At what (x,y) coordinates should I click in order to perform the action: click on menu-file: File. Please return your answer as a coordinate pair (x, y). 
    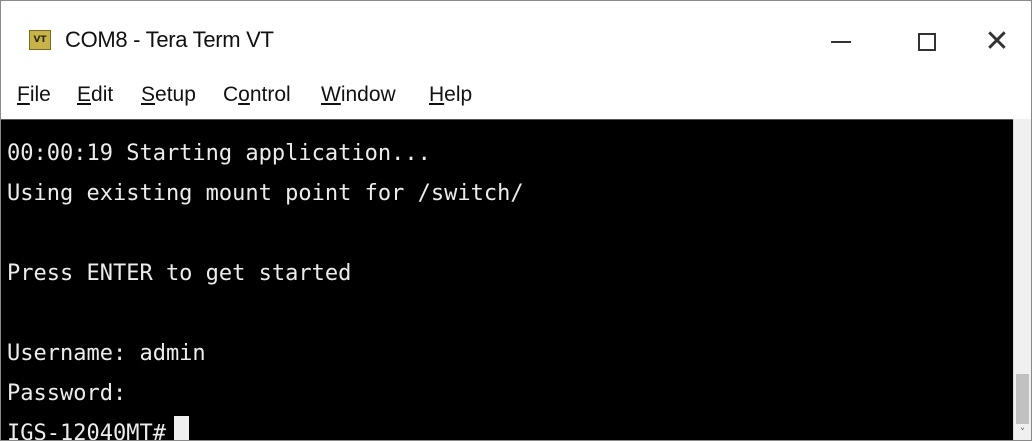
    Looking at the image, I should click on (34, 95).